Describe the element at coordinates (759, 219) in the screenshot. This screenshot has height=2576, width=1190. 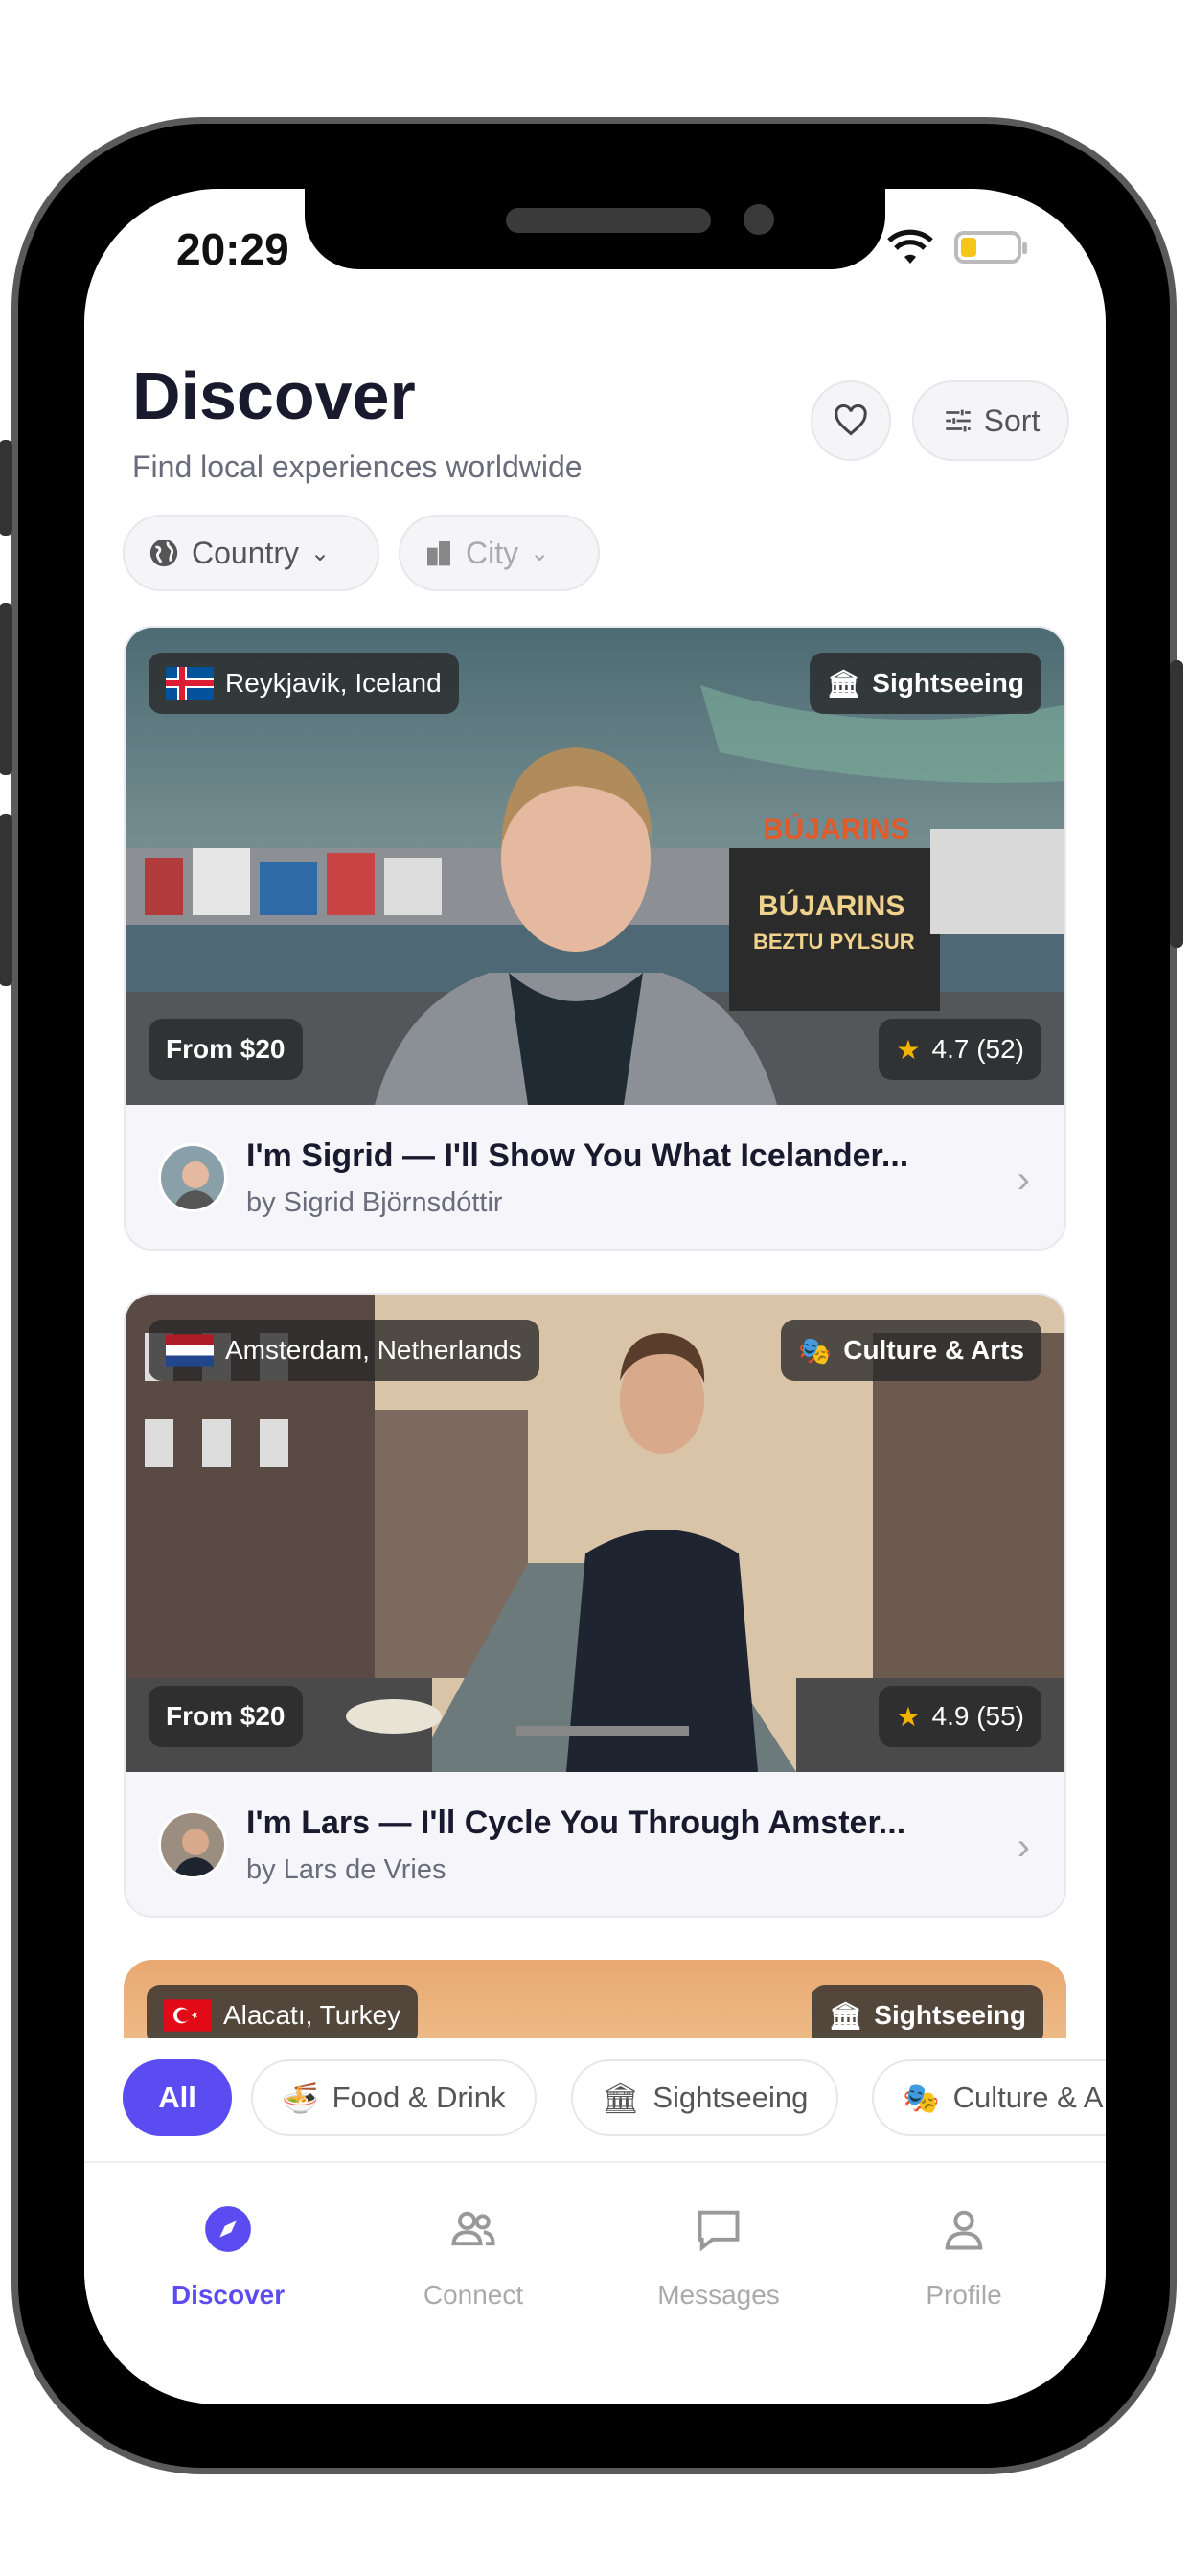
I see `front-camera` at that location.